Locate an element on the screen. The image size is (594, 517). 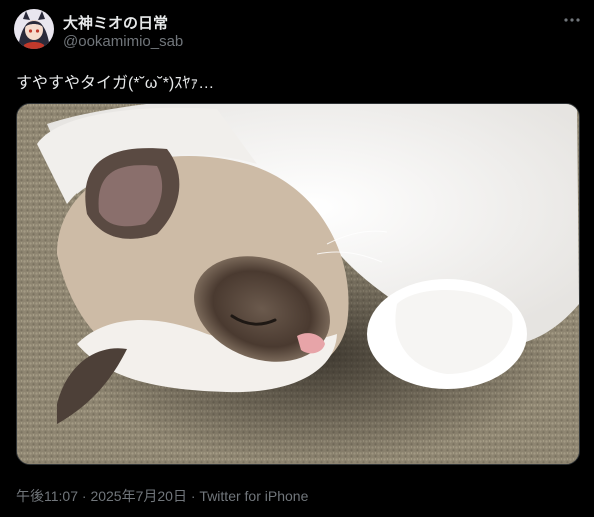
display-name: 大神ミオの日常 is located at coordinates (115, 22).